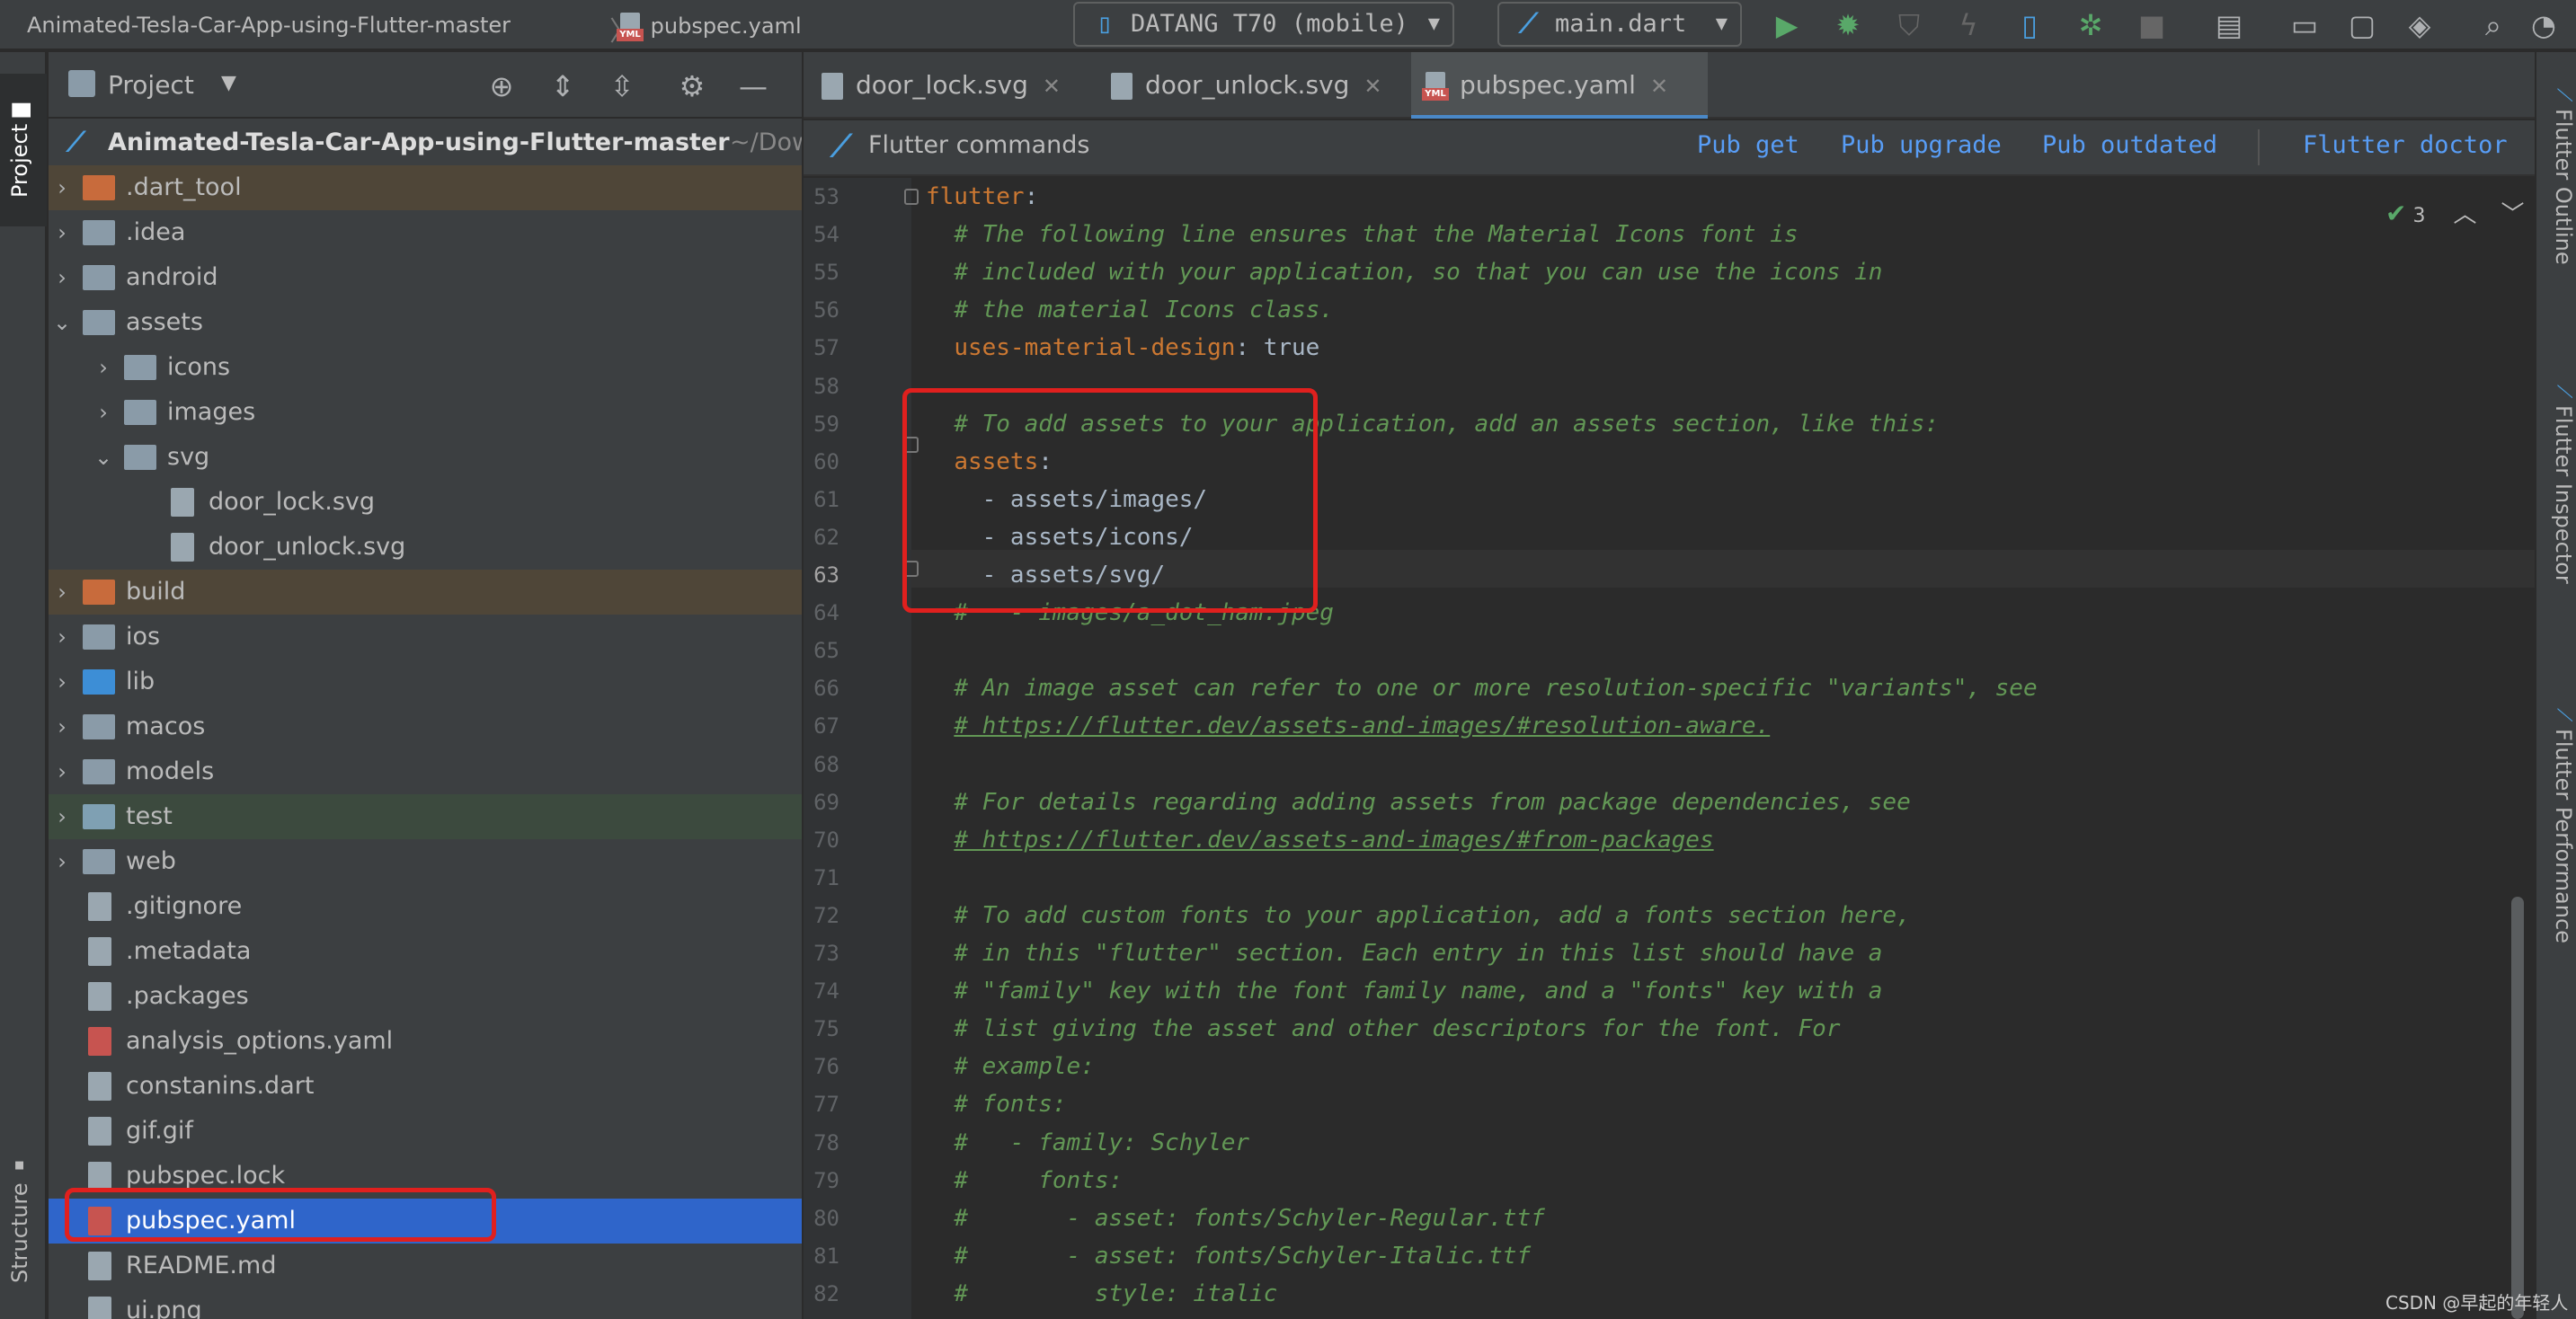 The width and height of the screenshot is (2576, 1319). I want to click on tree-item-idea: › .idea, so click(425, 232).